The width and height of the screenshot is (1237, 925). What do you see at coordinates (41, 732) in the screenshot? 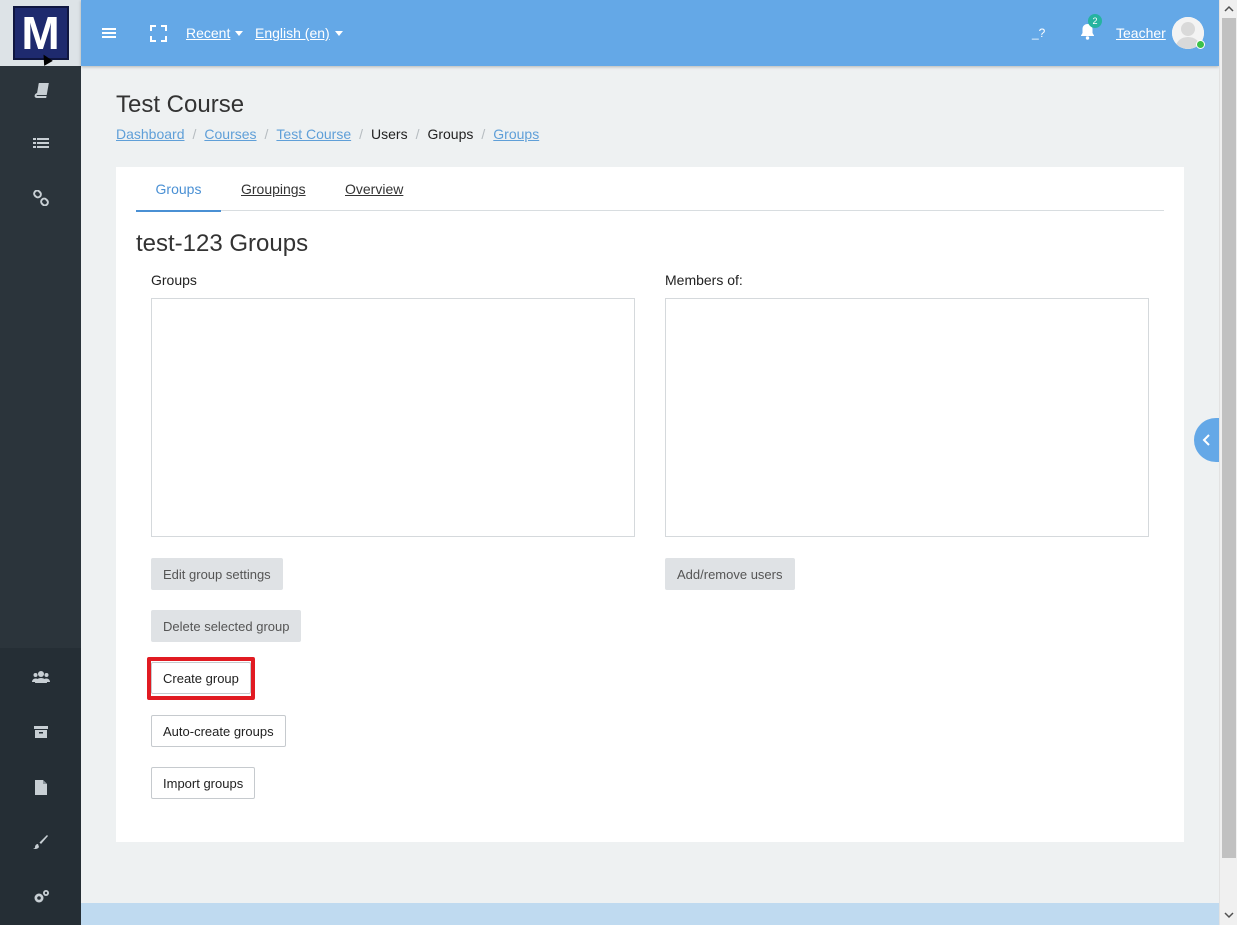
I see `archive-icon` at bounding box center [41, 732].